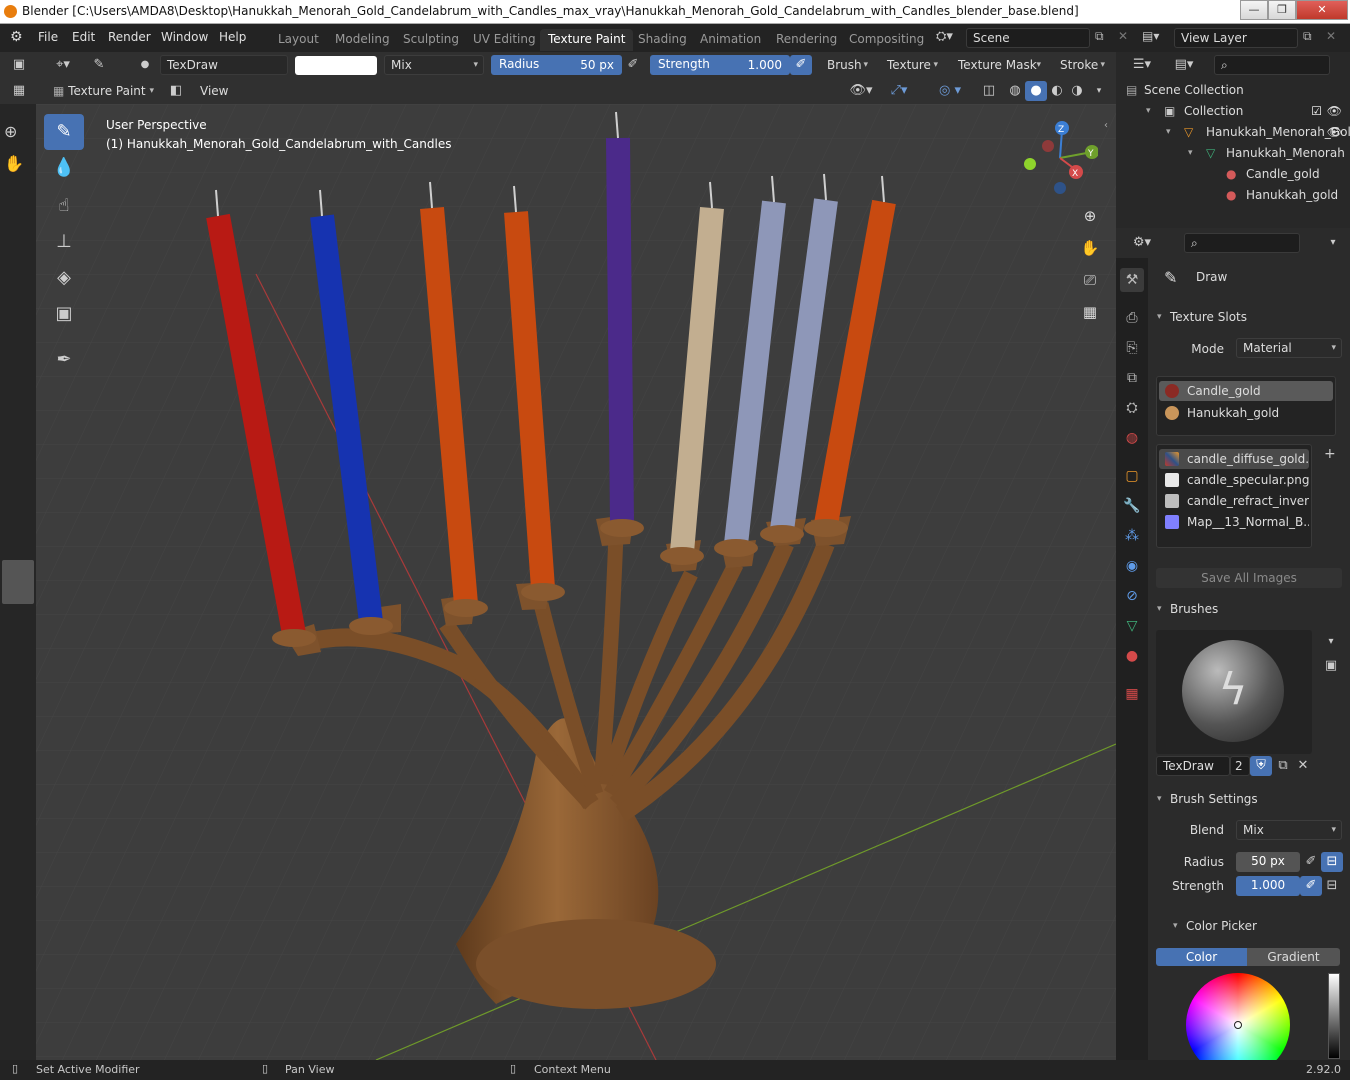 This screenshot has height=1080, width=1350. What do you see at coordinates (1132, 438) in the screenshot?
I see `world-tab-icon: ◍` at bounding box center [1132, 438].